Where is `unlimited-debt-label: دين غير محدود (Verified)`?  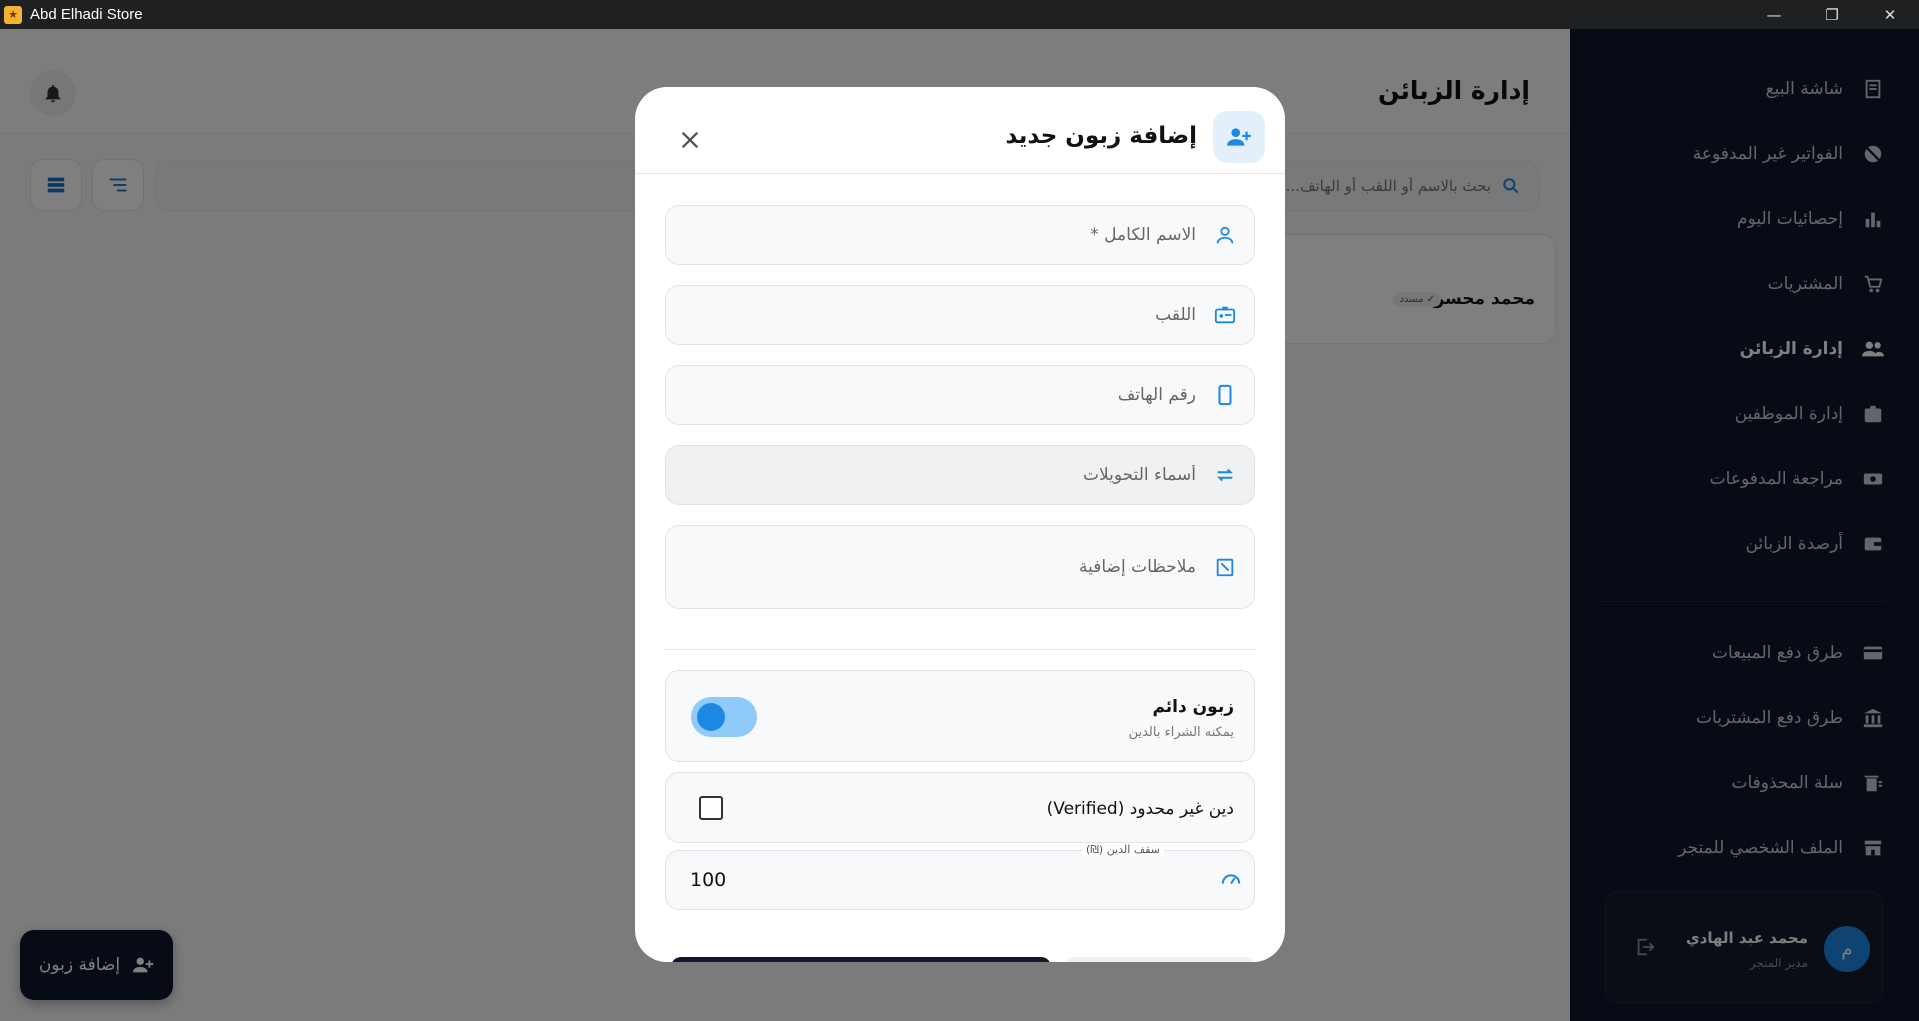 unlimited-debt-label: دين غير محدود (Verified) is located at coordinates (1140, 809).